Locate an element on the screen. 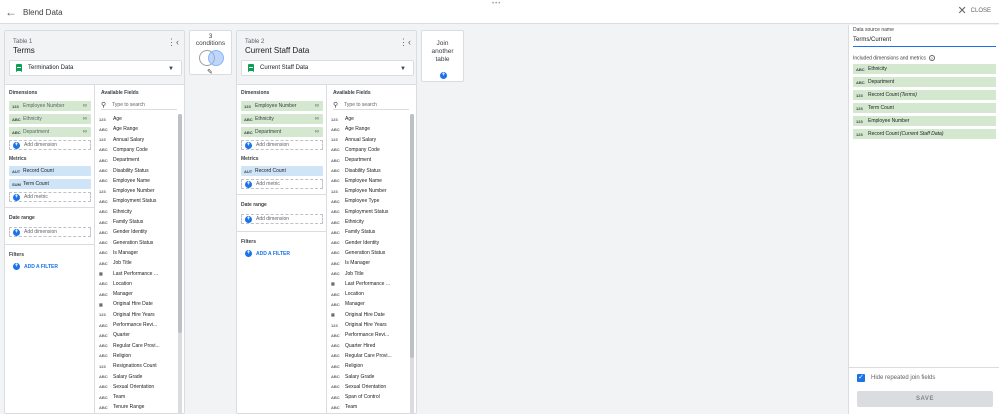  close-button: ✕ CLOSE is located at coordinates (974, 11).